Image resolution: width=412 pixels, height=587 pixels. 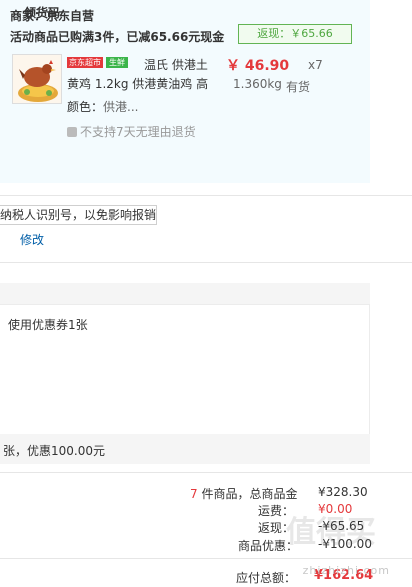 What do you see at coordinates (85, 107) in the screenshot?
I see `color-label: 颜色：` at bounding box center [85, 107].